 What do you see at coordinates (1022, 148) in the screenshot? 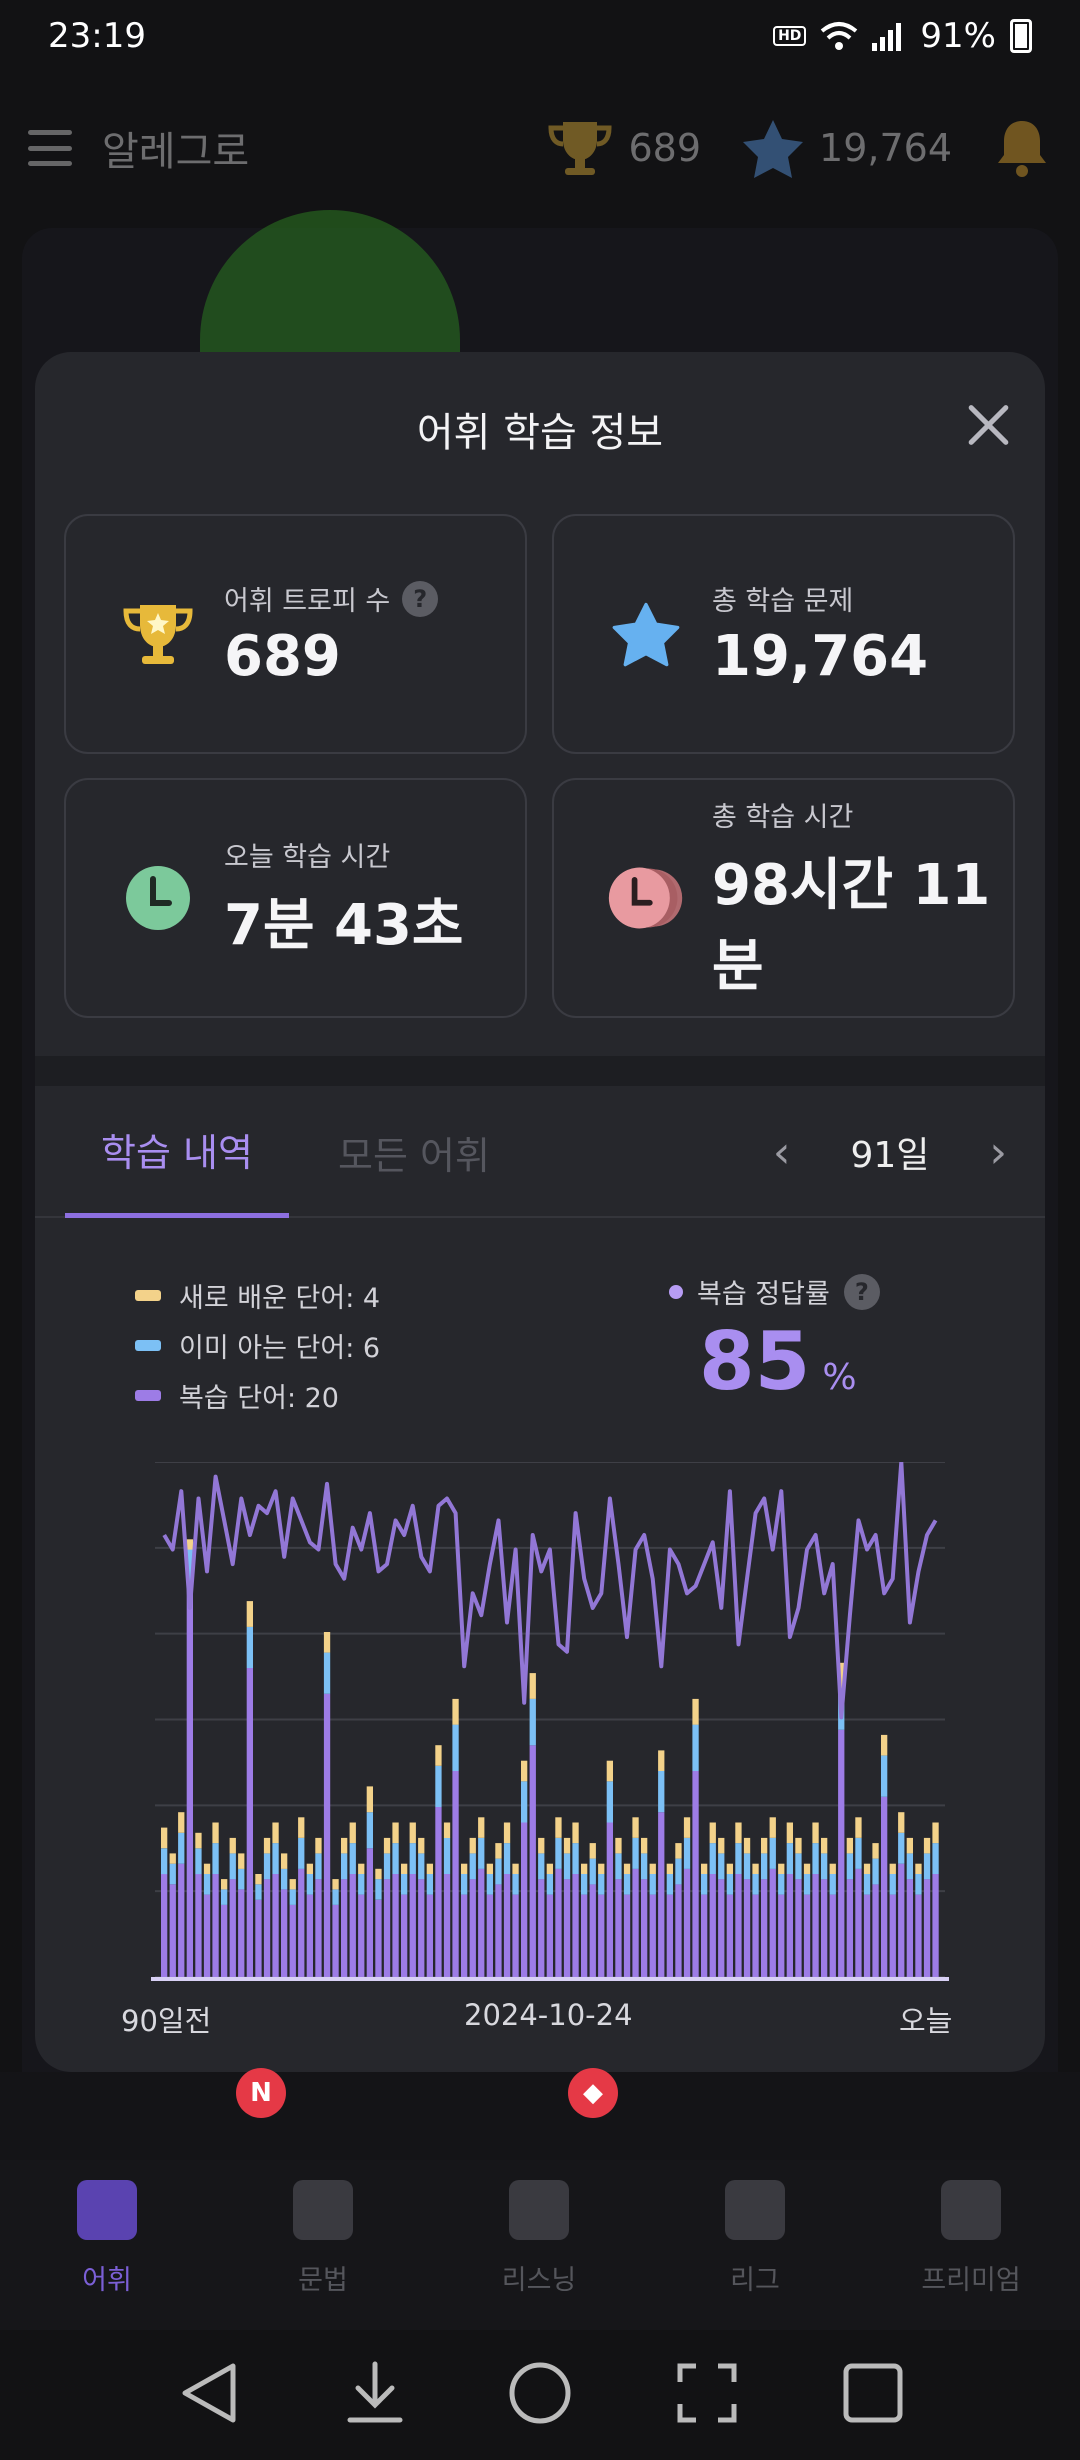
I see `bell-icon` at bounding box center [1022, 148].